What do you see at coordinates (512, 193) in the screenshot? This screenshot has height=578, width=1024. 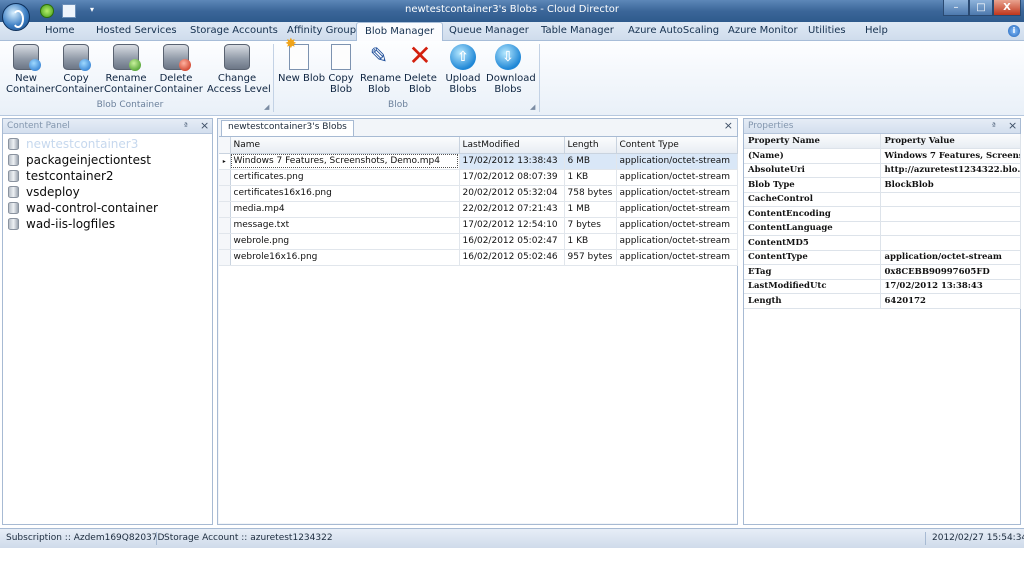 I see `cell-lastmodified: 20/02/2012 05:32:04` at bounding box center [512, 193].